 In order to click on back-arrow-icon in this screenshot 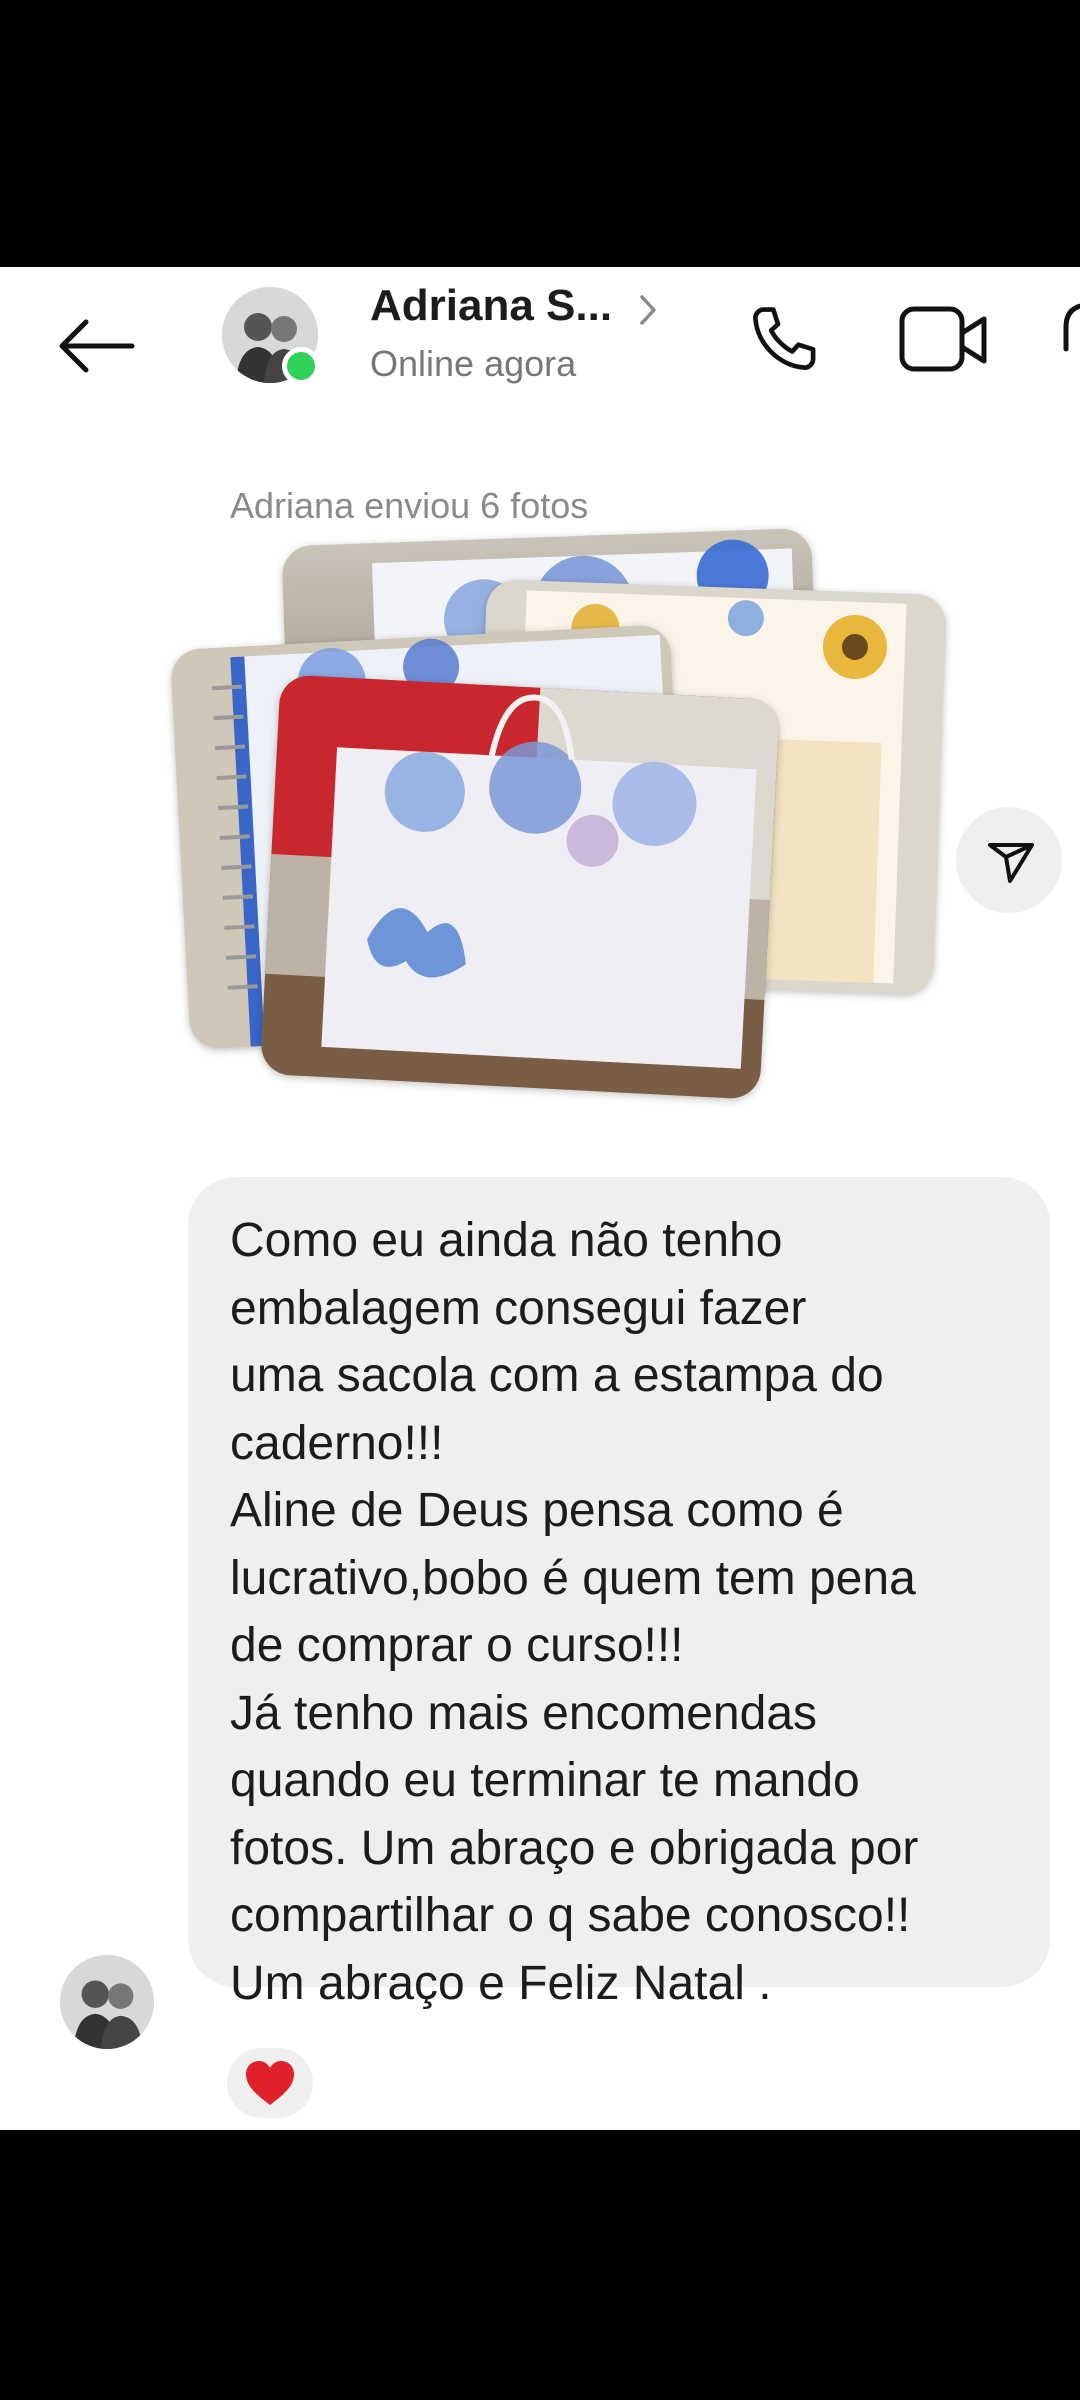, I will do `click(95, 346)`.